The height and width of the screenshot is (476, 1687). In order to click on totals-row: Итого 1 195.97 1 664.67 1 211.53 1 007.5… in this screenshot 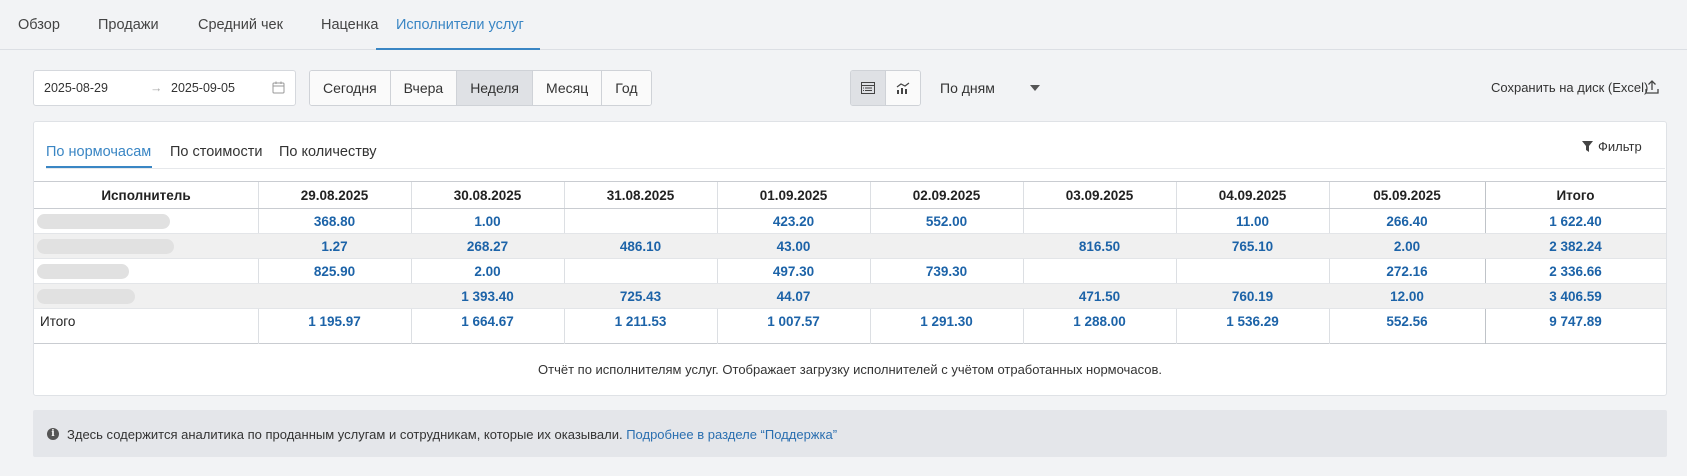, I will do `click(850, 321)`.